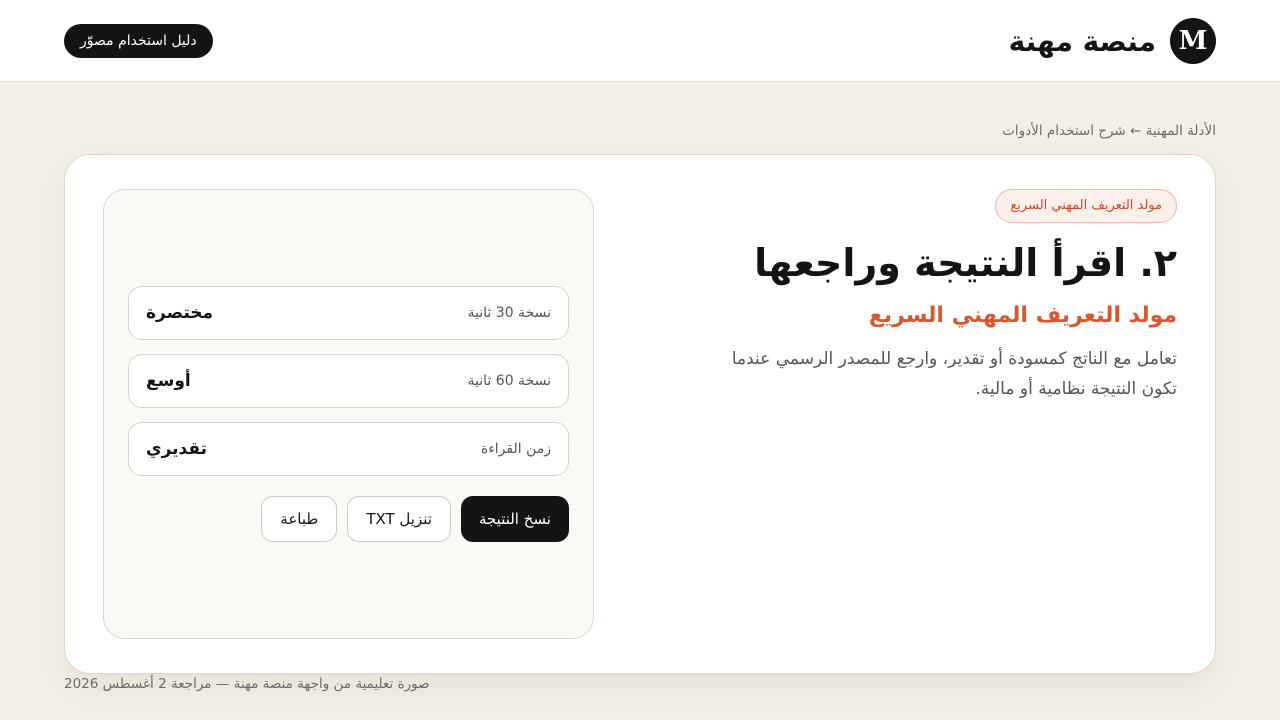  Describe the element at coordinates (640, 41) in the screenshot. I see `top-bar: M منصة مهنة دليل استخدام مصوّر` at that location.